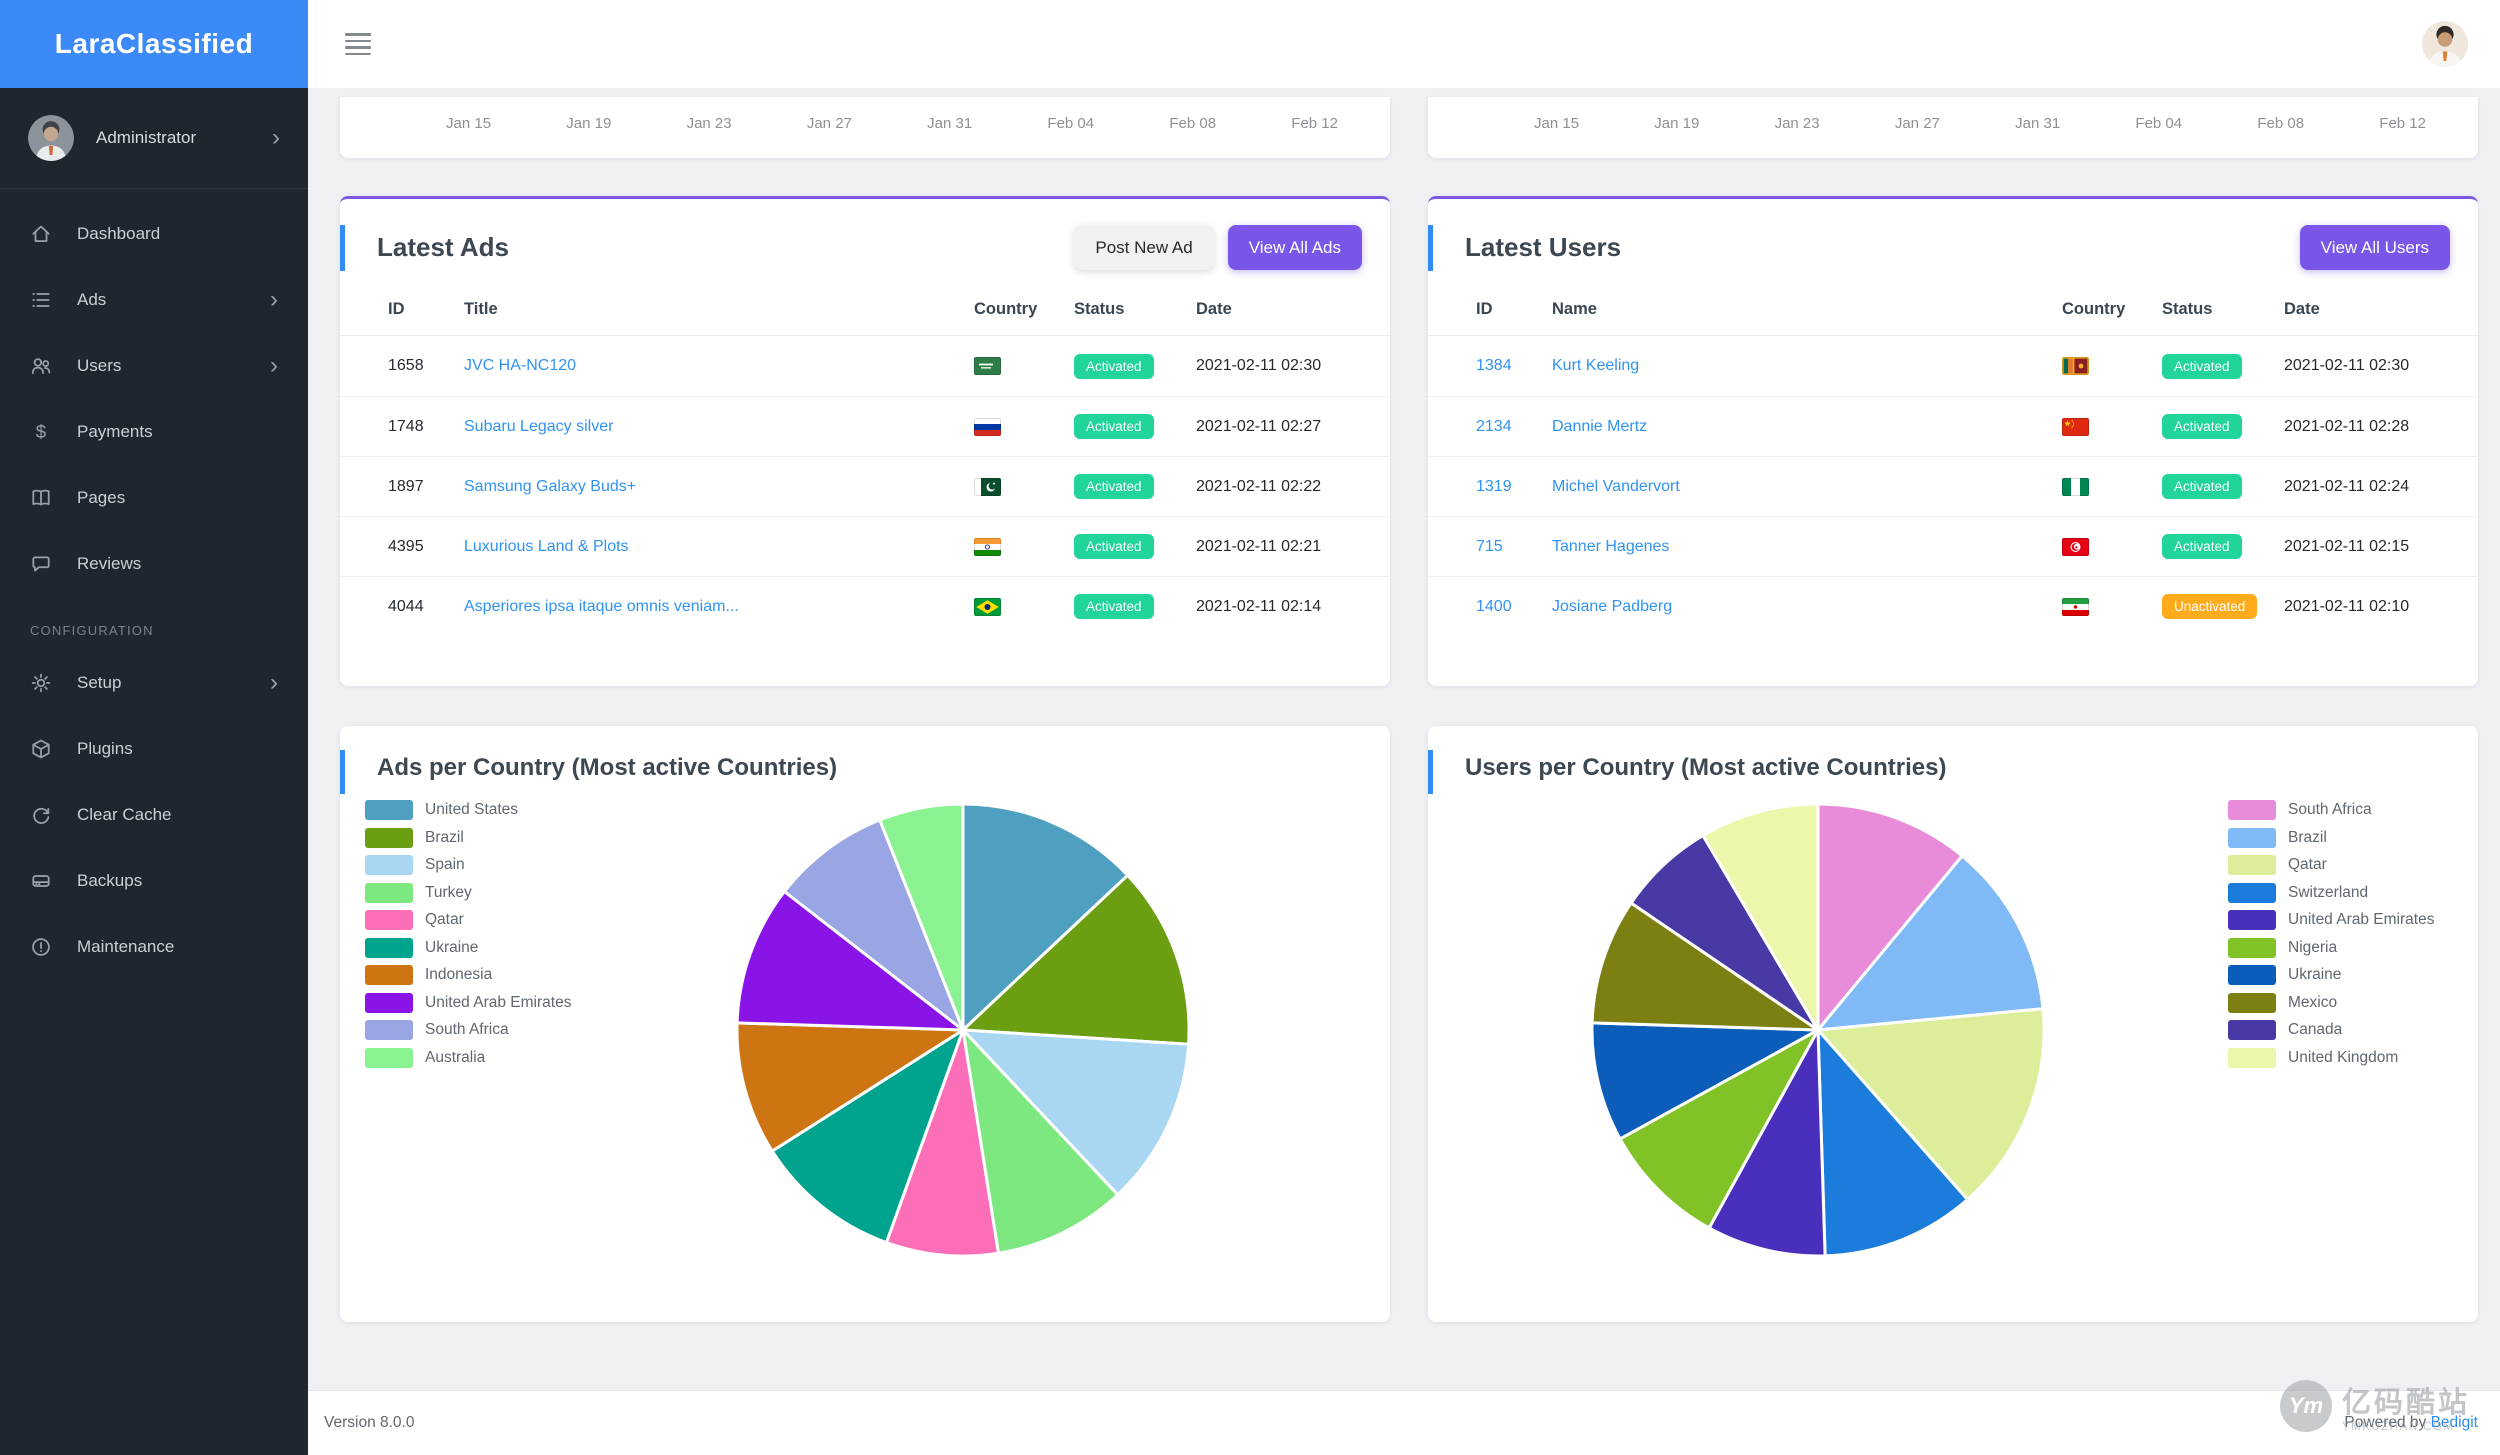 The height and width of the screenshot is (1455, 2500). I want to click on ad-title-link: Luxurious Land & Plots, so click(719, 547).